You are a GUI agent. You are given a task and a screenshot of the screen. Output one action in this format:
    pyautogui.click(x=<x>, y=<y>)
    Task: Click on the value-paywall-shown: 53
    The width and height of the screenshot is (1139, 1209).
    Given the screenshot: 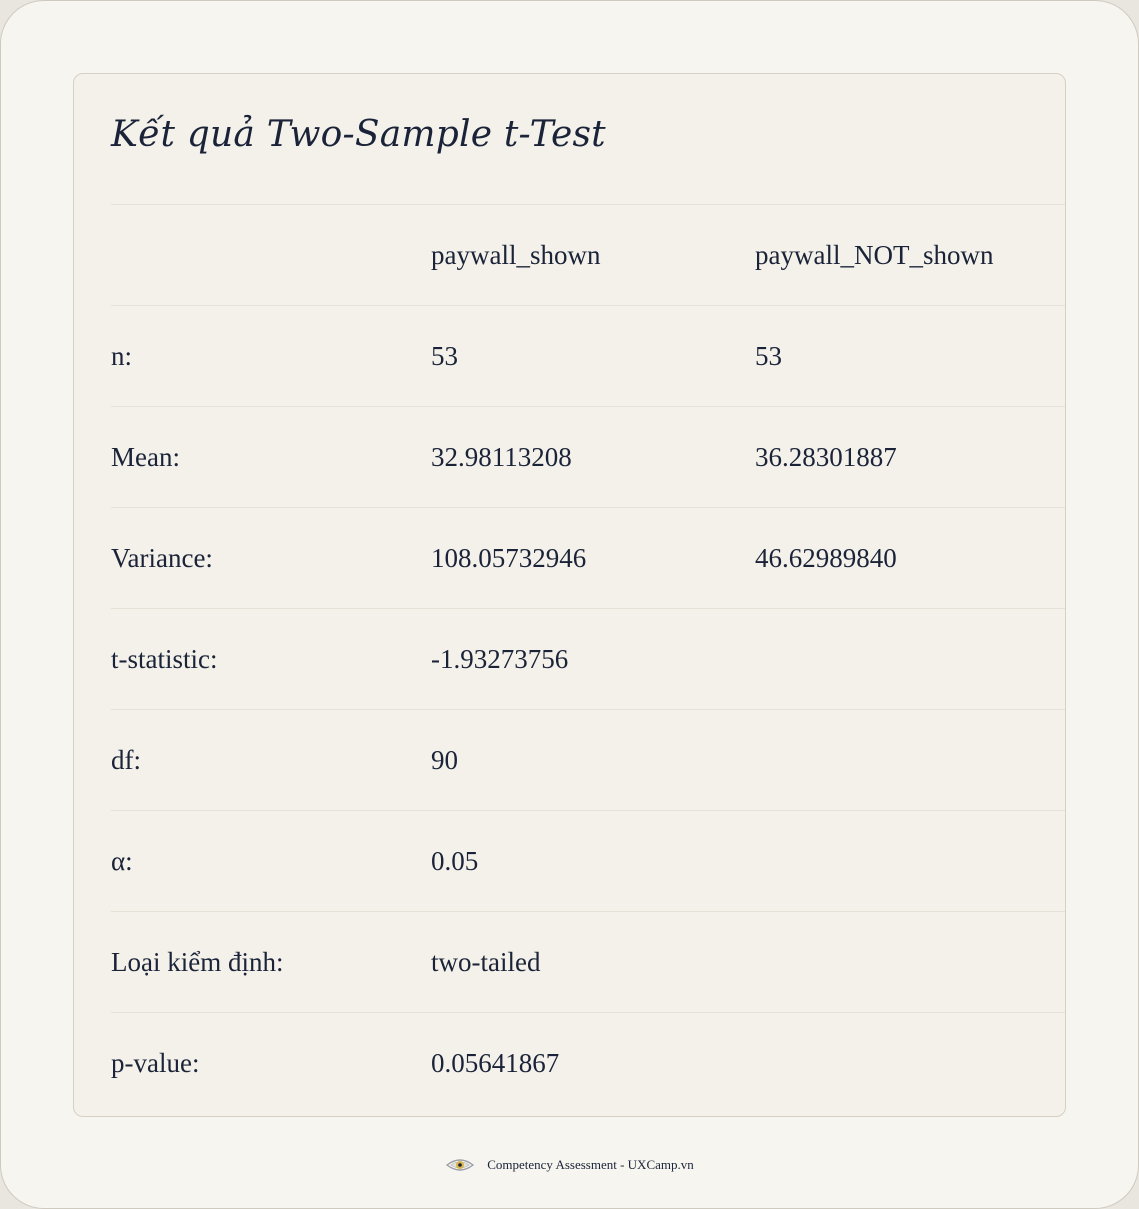 What is the action you would take?
    pyautogui.click(x=444, y=356)
    